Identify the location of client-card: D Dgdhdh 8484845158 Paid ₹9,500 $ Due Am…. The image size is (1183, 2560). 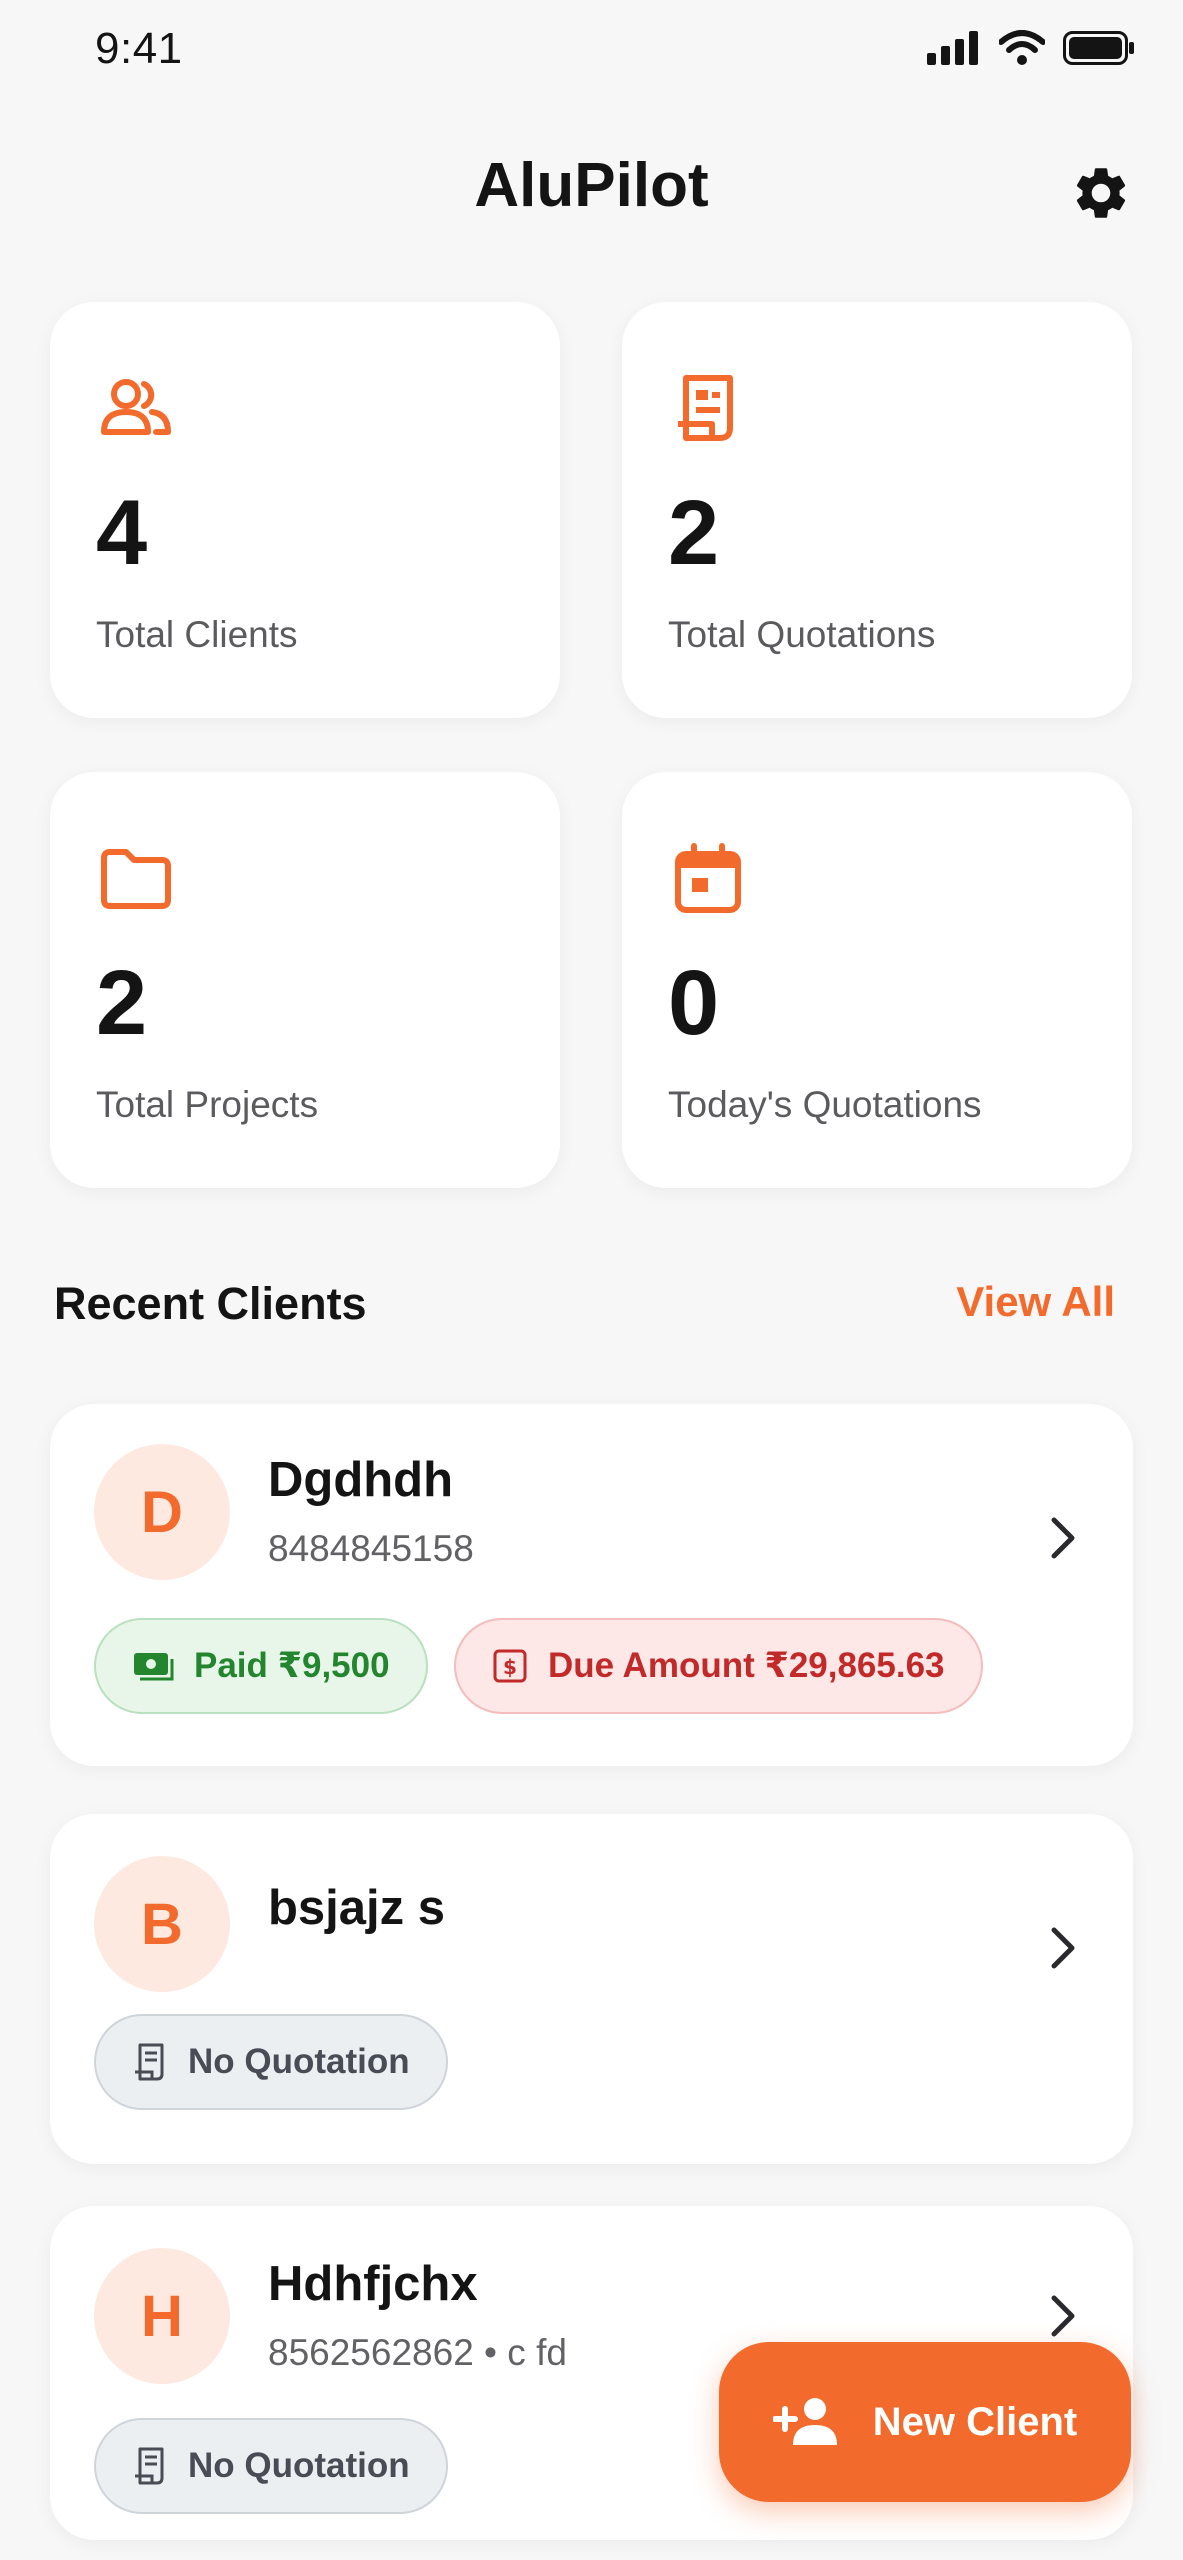
(591, 1585).